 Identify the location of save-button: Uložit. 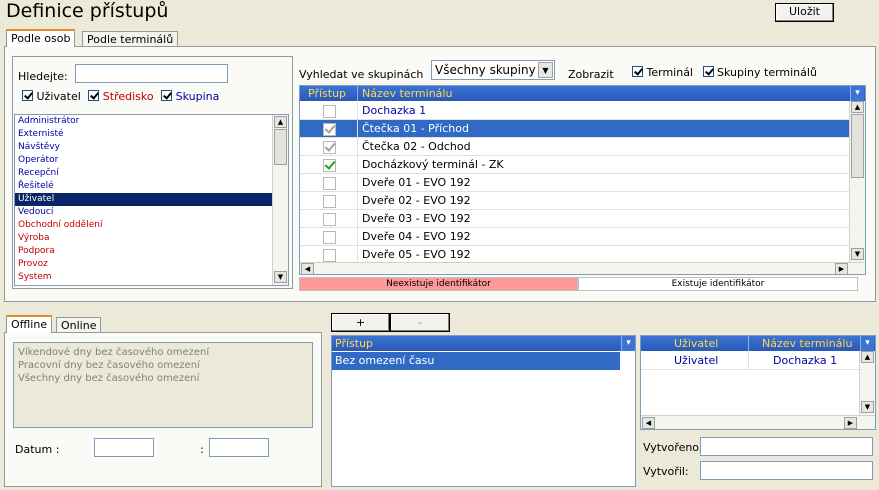
(804, 12).